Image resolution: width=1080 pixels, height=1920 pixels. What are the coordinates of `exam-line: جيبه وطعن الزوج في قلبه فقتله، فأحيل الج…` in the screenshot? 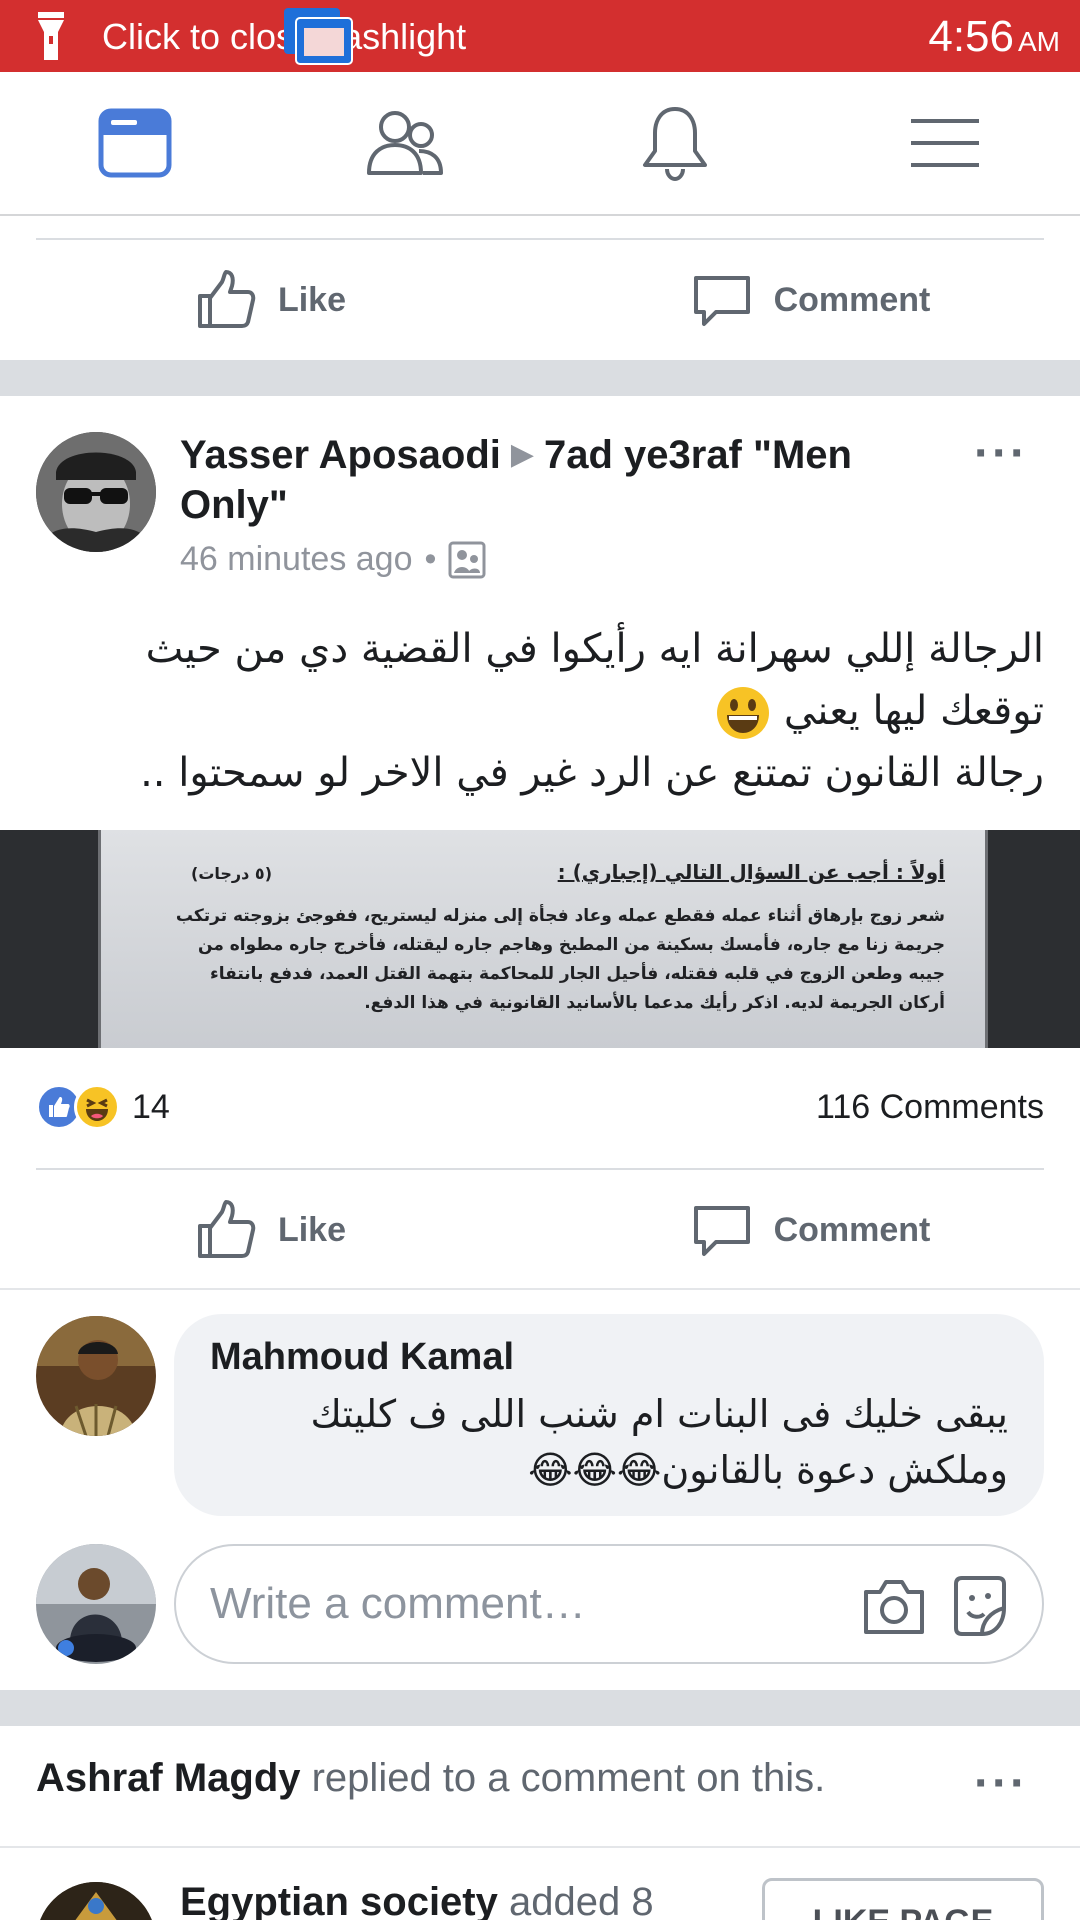 It's located at (577, 974).